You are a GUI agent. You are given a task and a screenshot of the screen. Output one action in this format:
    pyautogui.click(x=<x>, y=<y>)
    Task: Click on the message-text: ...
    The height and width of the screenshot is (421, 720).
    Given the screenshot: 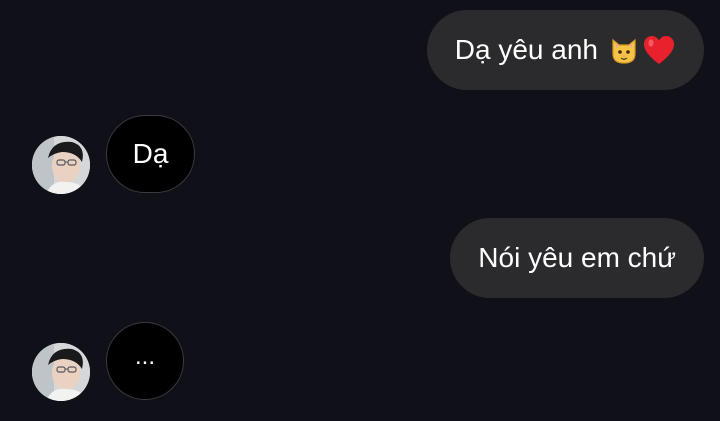 What is the action you would take?
    pyautogui.click(x=144, y=356)
    